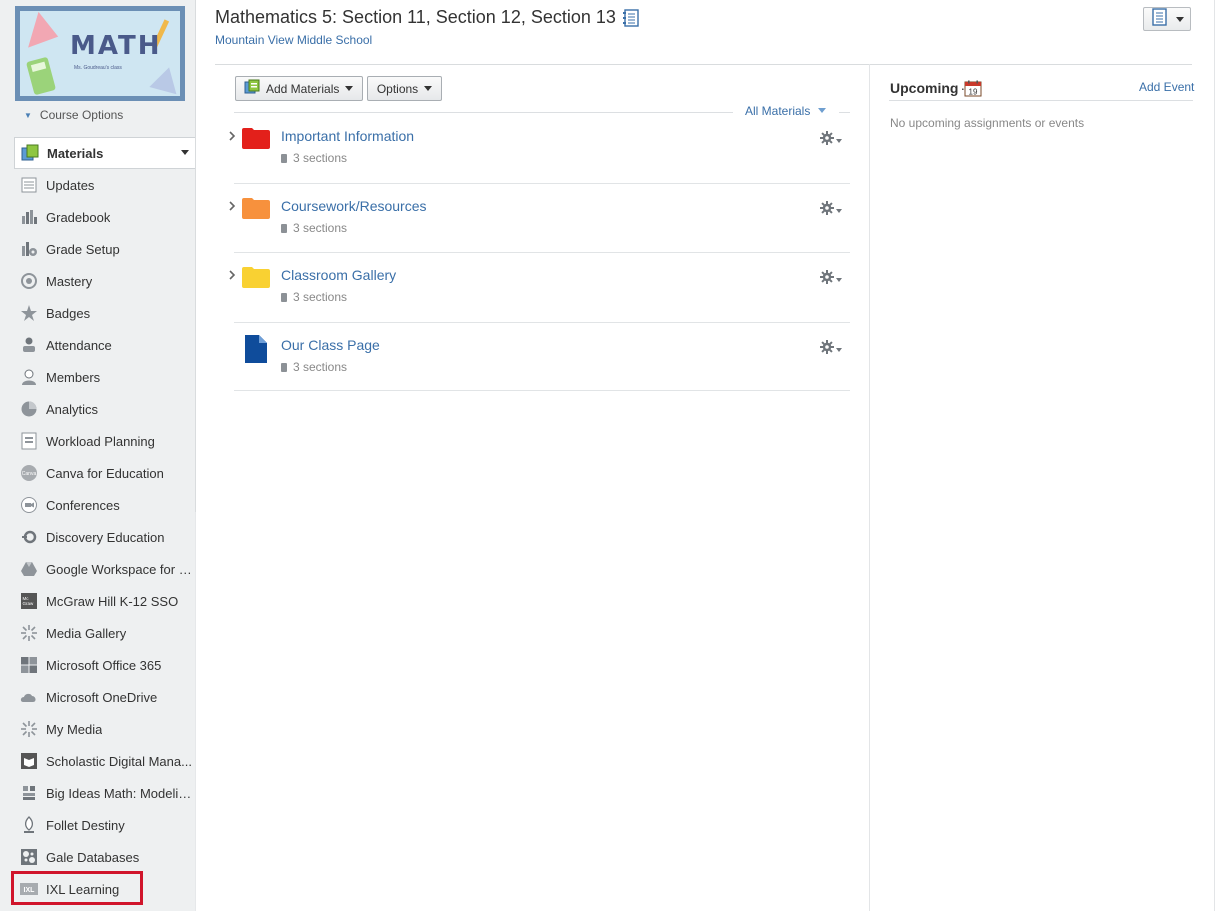  Describe the element at coordinates (539, 287) in the screenshot. I see `material-row: Classroom Gallery 3 sections` at that location.